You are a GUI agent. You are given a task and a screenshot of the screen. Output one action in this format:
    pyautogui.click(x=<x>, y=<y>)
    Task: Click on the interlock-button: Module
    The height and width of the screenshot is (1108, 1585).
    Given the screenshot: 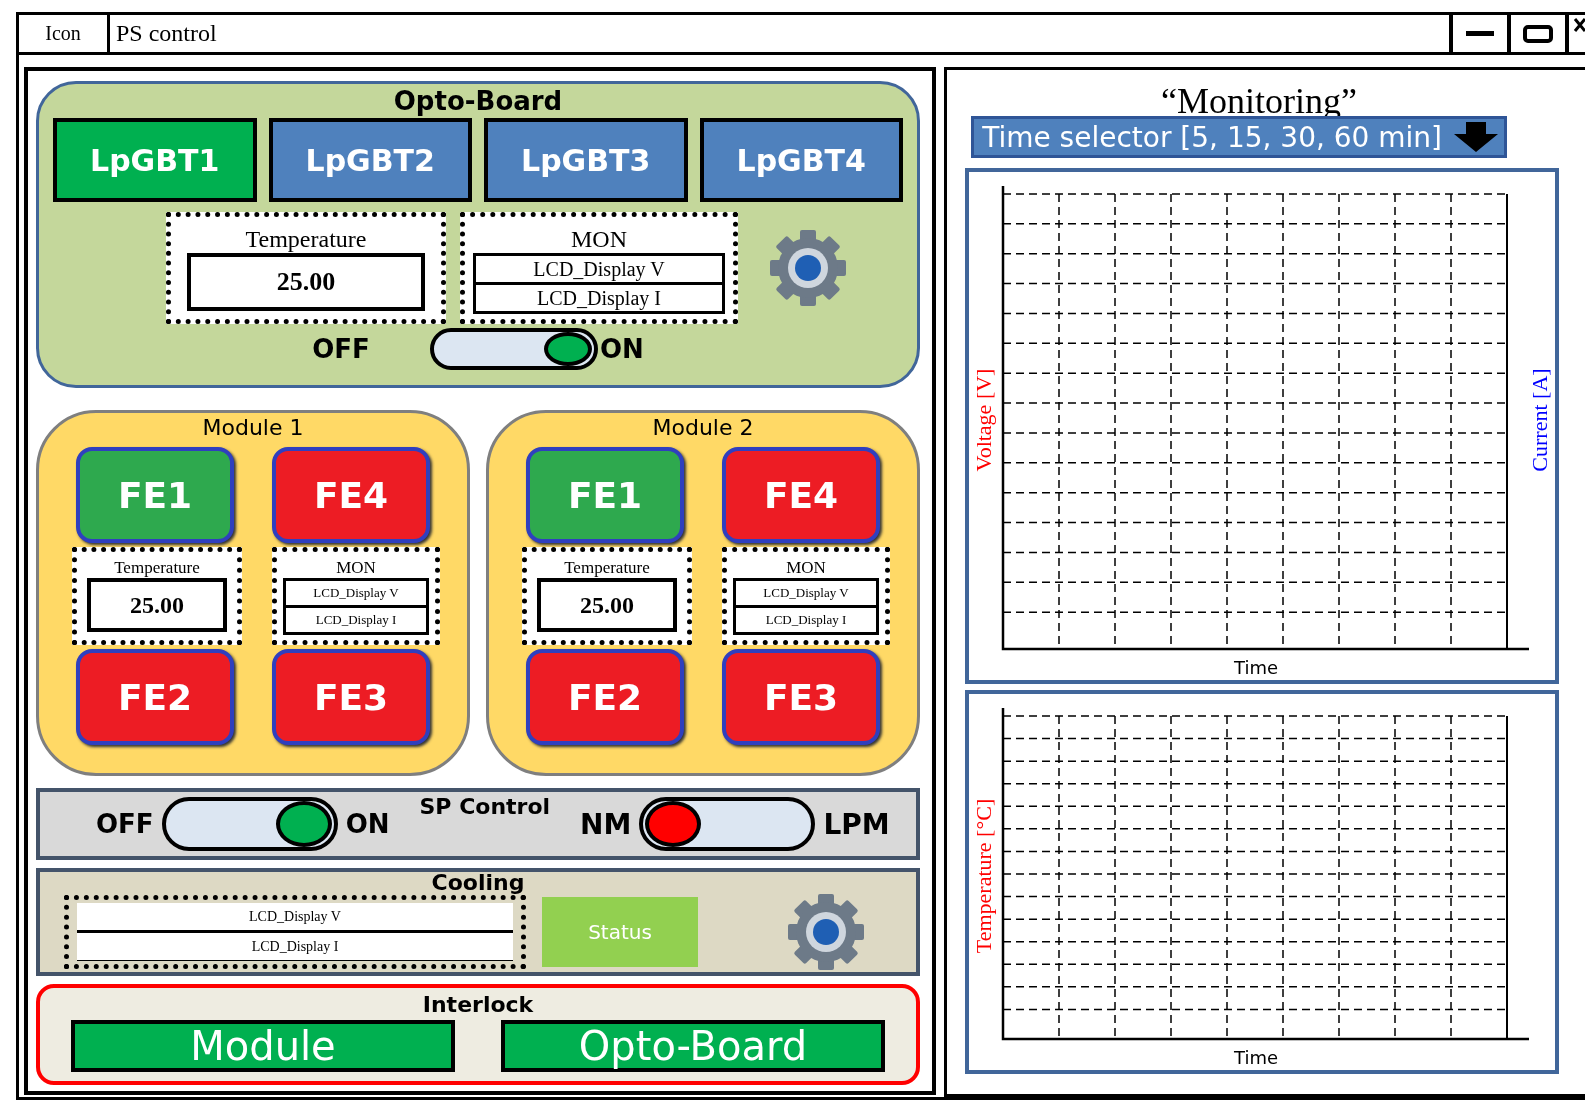 What is the action you would take?
    pyautogui.click(x=263, y=1045)
    